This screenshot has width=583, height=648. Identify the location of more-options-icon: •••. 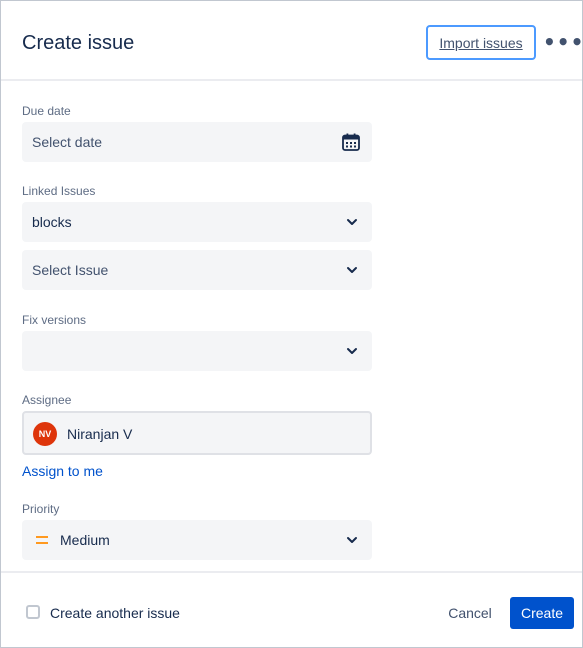
(562, 42).